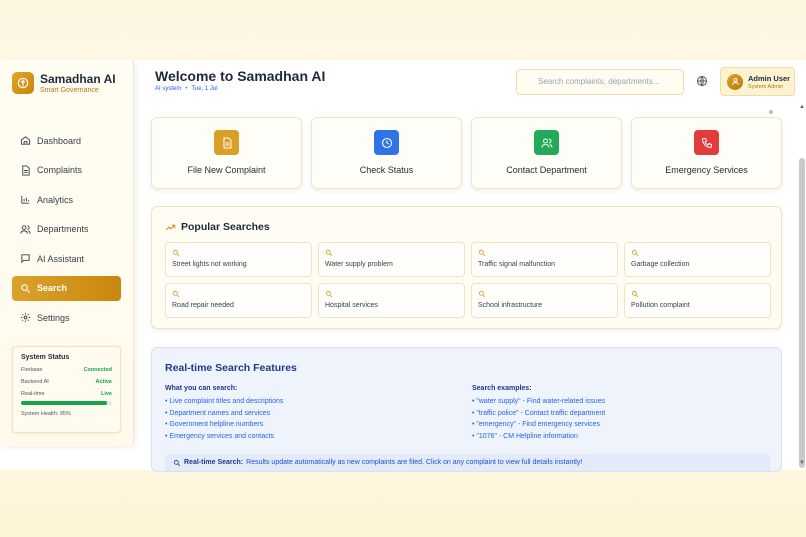  I want to click on status-label: Backend AI, so click(35, 382).